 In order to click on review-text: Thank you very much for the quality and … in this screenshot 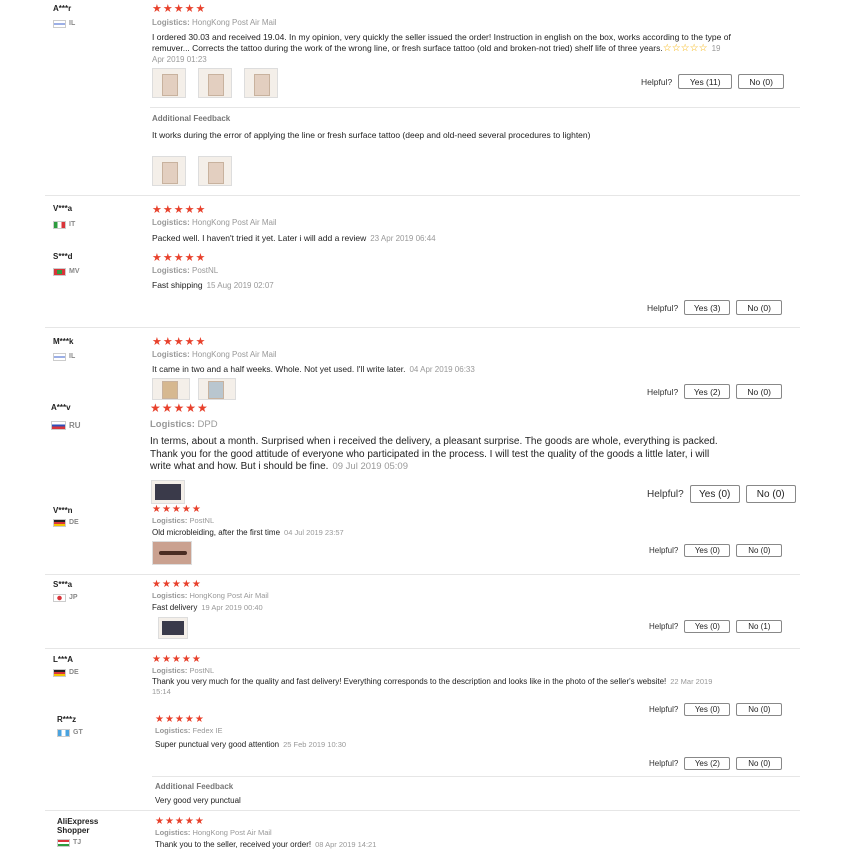, I will do `click(432, 686)`.